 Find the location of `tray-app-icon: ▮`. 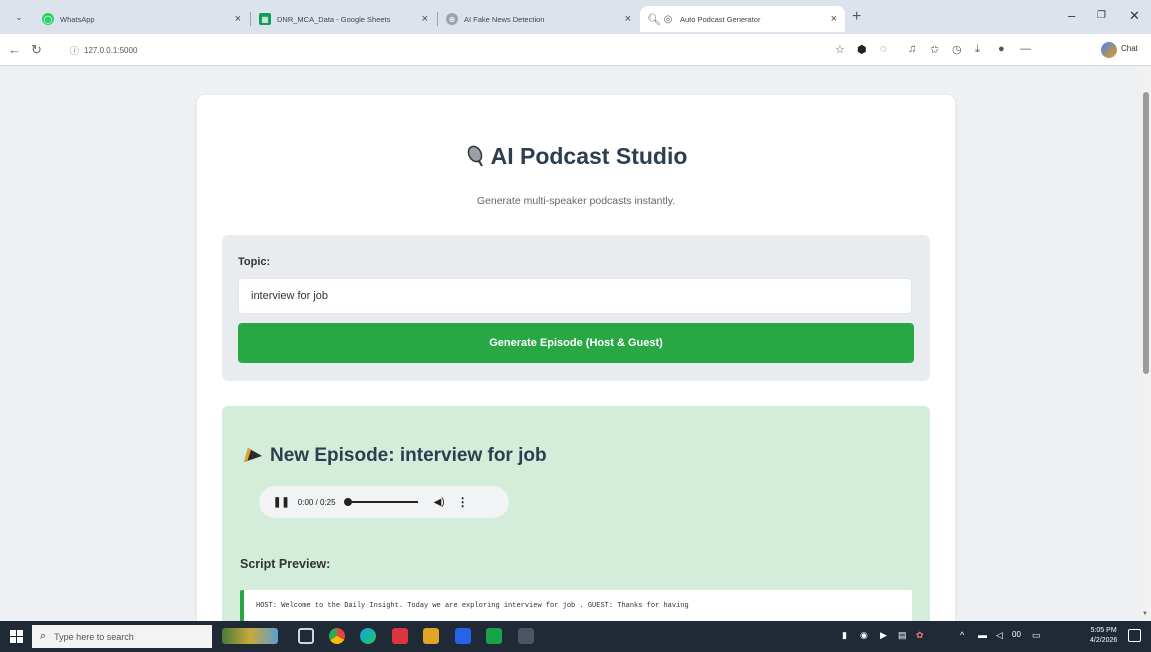

tray-app-icon: ▮ is located at coordinates (844, 635).